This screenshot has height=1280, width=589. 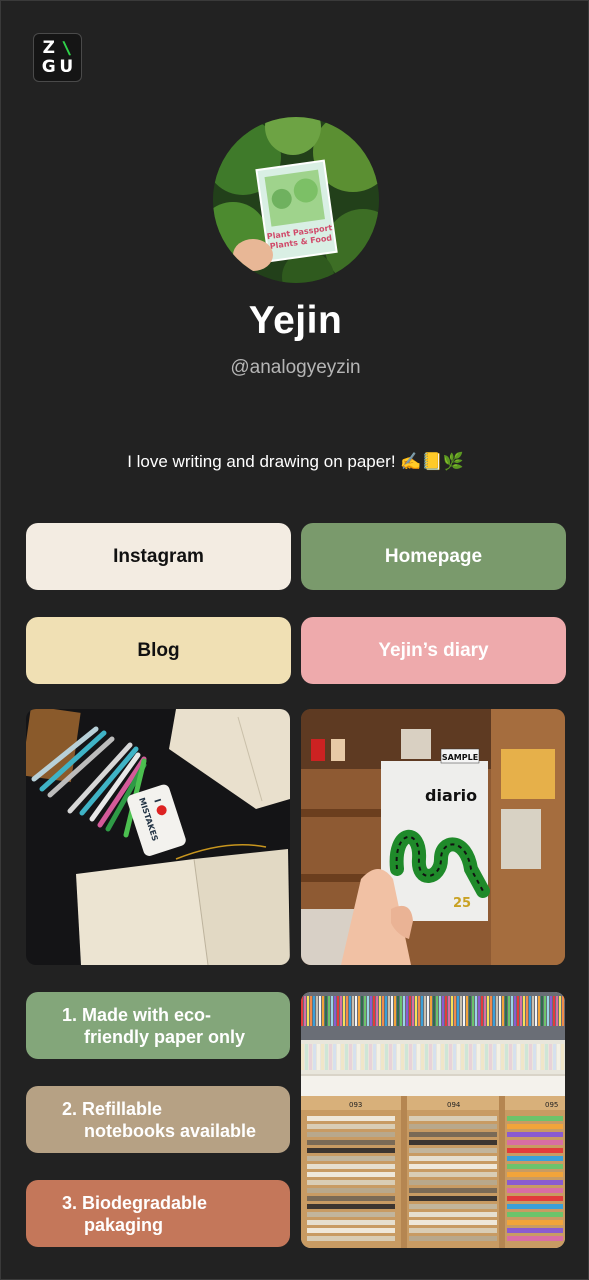 What do you see at coordinates (48, 67) in the screenshot?
I see `logo-letter-g: G` at bounding box center [48, 67].